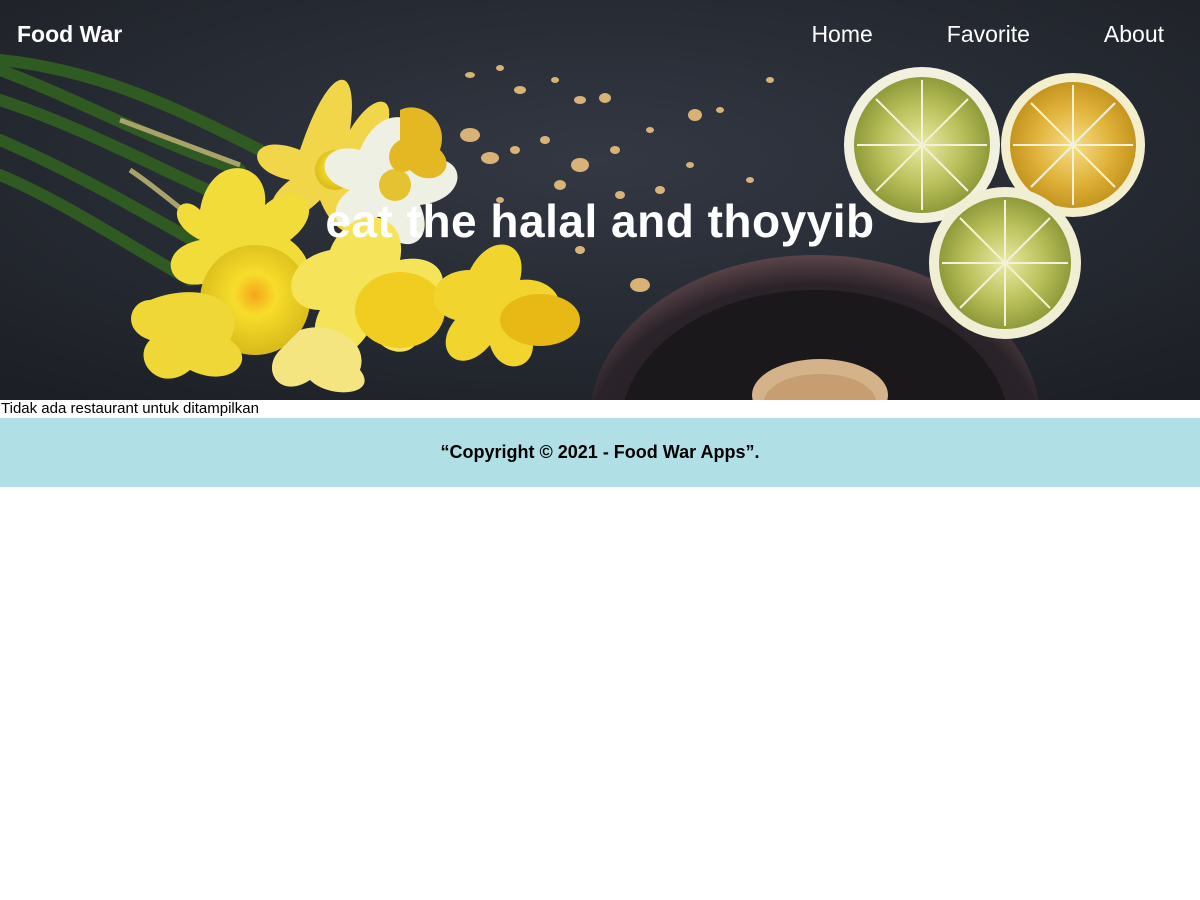  I want to click on nav-item-home: Home, so click(841, 34).